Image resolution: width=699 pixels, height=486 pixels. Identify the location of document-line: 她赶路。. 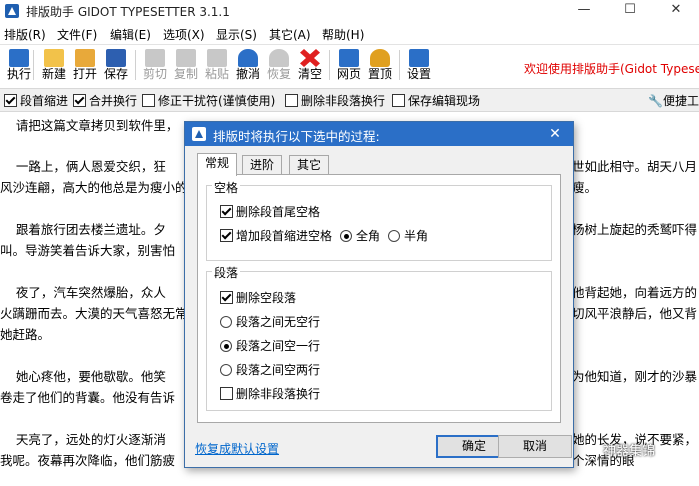
(25, 334).